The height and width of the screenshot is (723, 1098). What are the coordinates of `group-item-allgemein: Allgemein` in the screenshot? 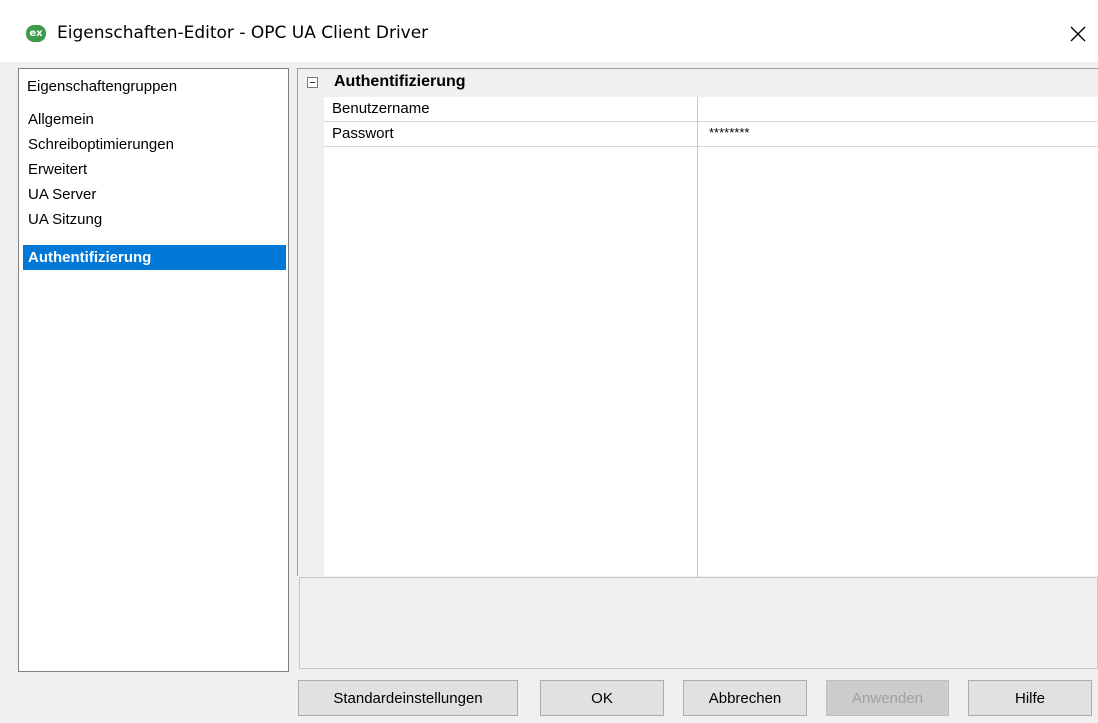 It's located at (154, 119).